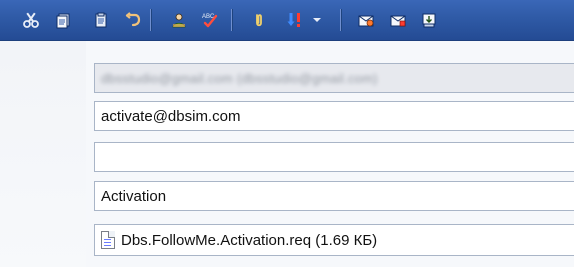 This screenshot has width=574, height=267. What do you see at coordinates (179, 20) in the screenshot?
I see `address-book-icon` at bounding box center [179, 20].